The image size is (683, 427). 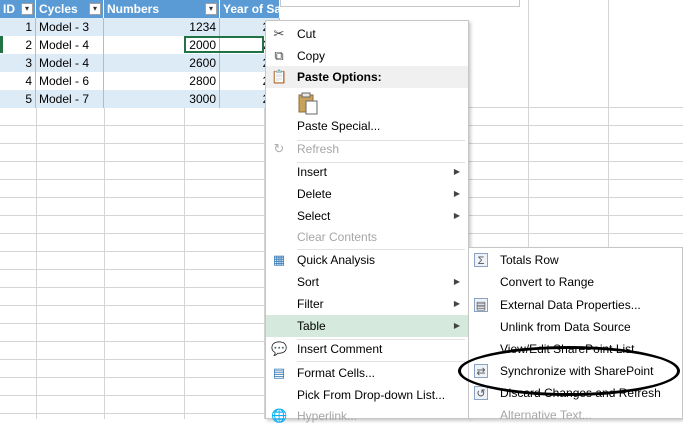 What do you see at coordinates (162, 63) in the screenshot?
I see `cell-numbers: 2600` at bounding box center [162, 63].